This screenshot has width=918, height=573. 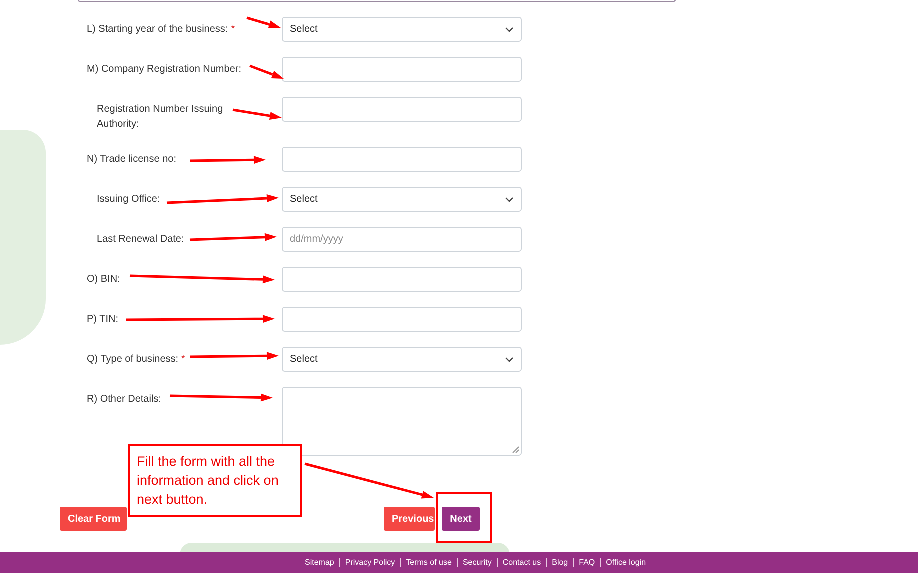 I want to click on footer-link: Security, so click(x=476, y=562).